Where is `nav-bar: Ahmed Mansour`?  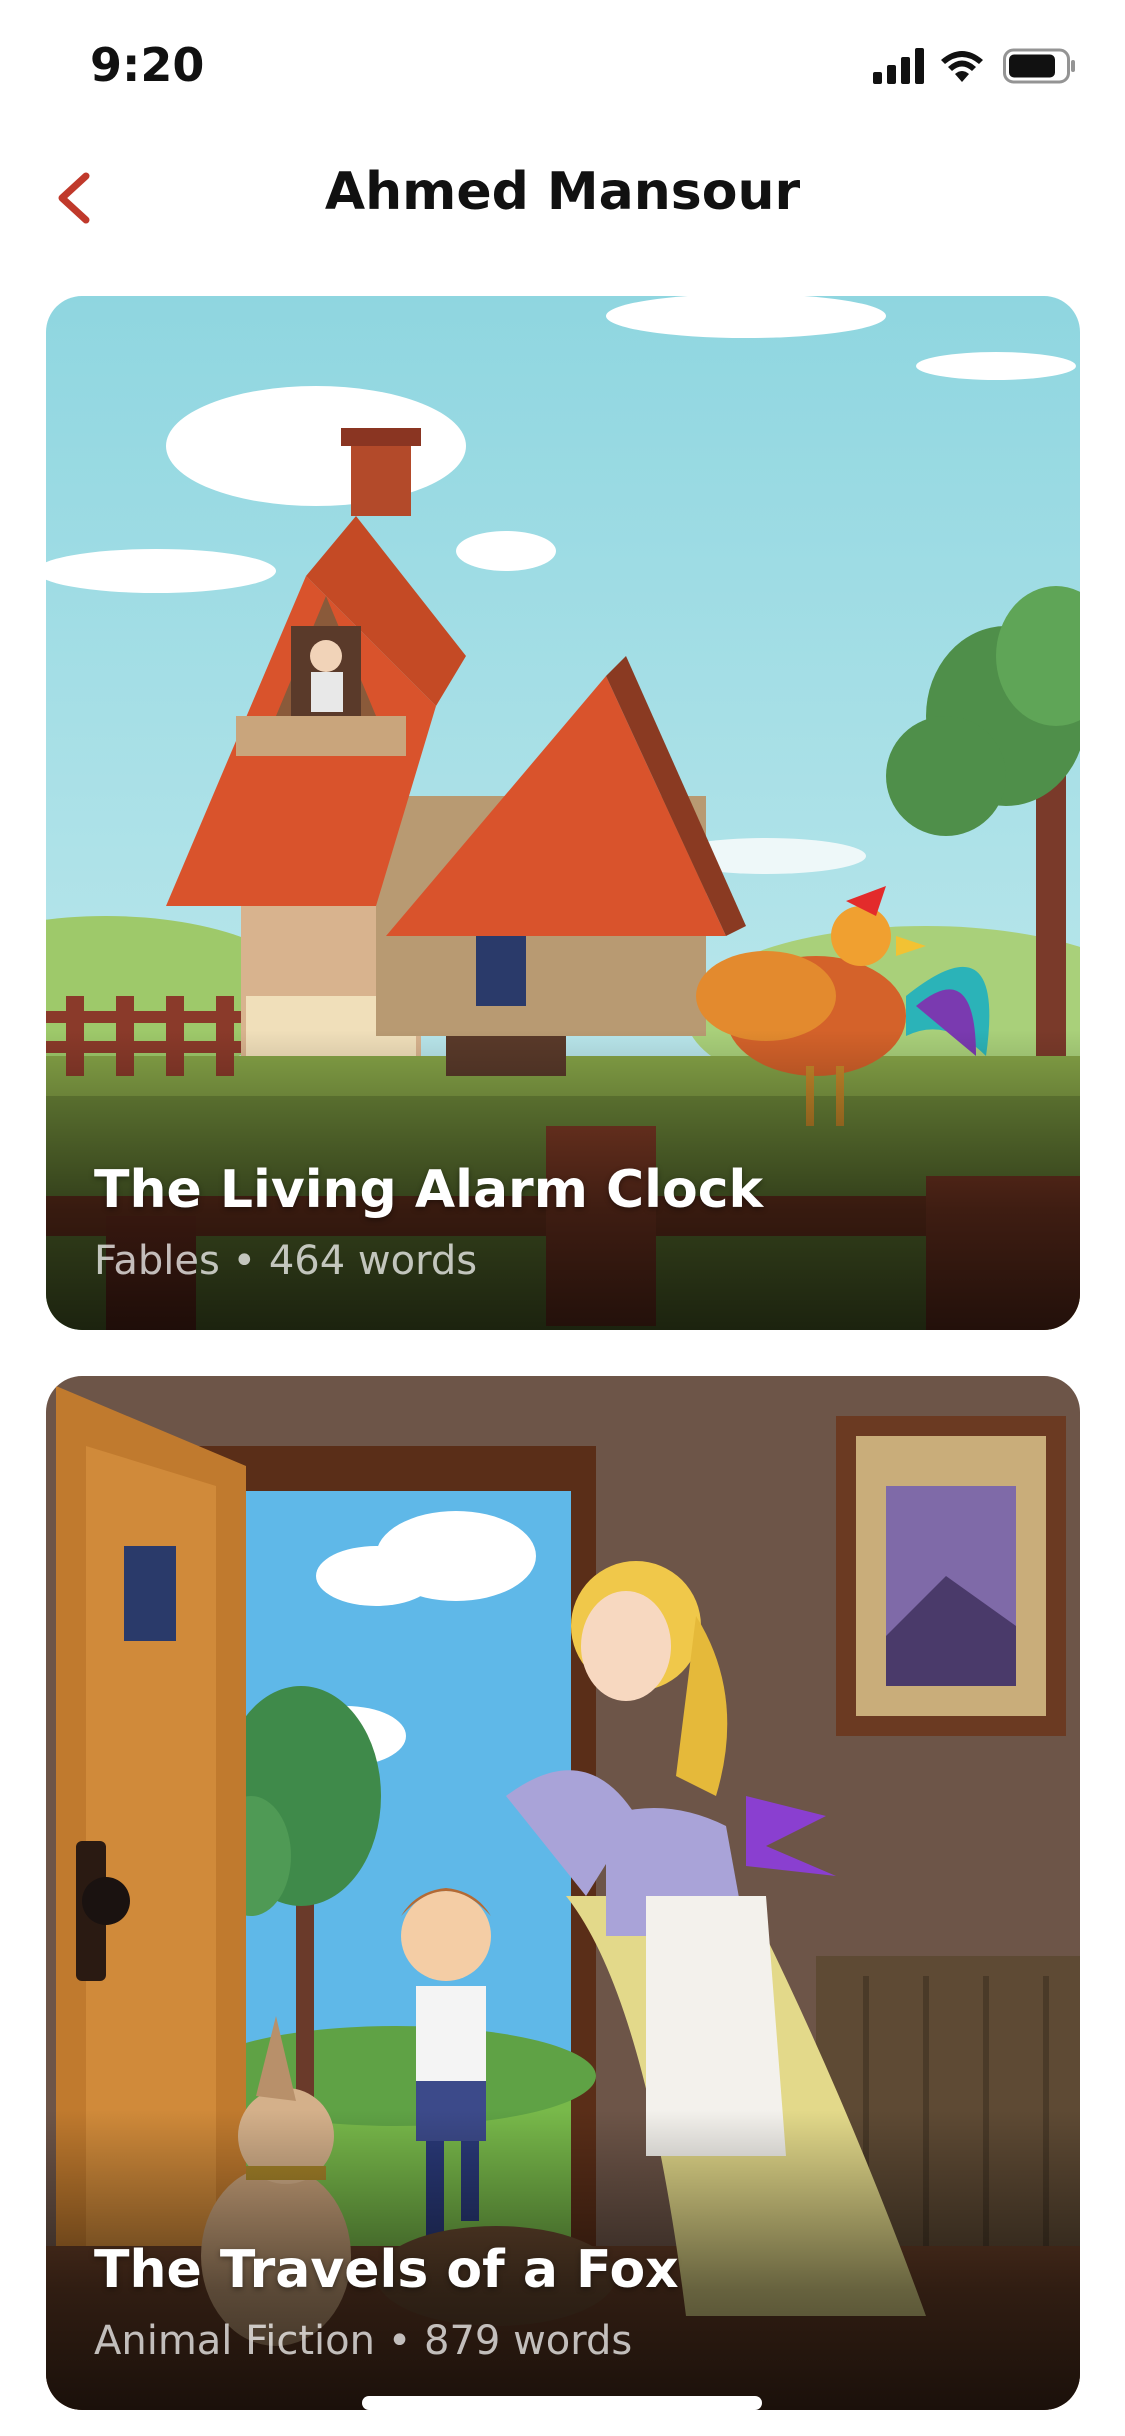 nav-bar: Ahmed Mansour is located at coordinates (562, 195).